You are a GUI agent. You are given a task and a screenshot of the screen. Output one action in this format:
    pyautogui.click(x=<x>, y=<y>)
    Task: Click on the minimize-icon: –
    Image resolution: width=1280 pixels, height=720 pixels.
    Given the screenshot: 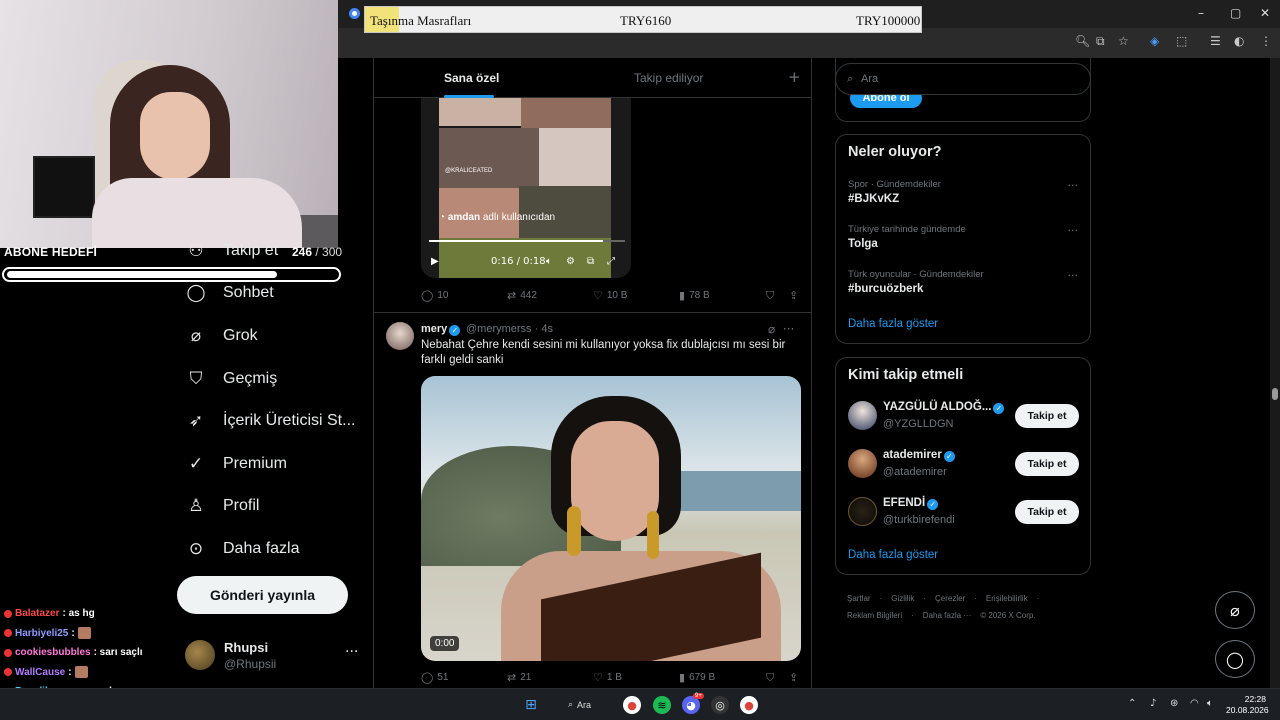 What is the action you would take?
    pyautogui.click(x=1201, y=13)
    